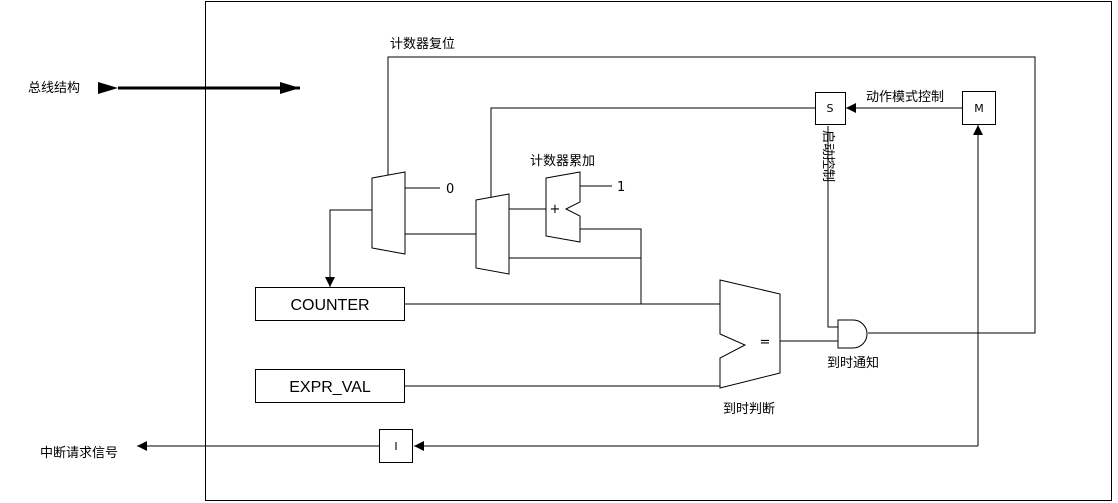  Describe the element at coordinates (830, 108) in the screenshot. I see `s-block-label: S` at that location.